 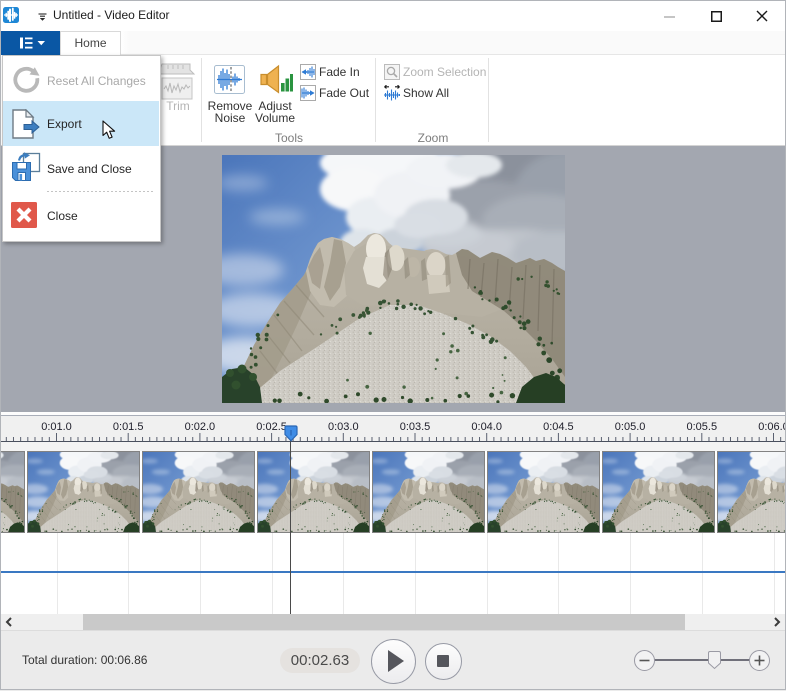 What do you see at coordinates (200, 427) in the screenshot?
I see `svg-text: 0:02.0` at bounding box center [200, 427].